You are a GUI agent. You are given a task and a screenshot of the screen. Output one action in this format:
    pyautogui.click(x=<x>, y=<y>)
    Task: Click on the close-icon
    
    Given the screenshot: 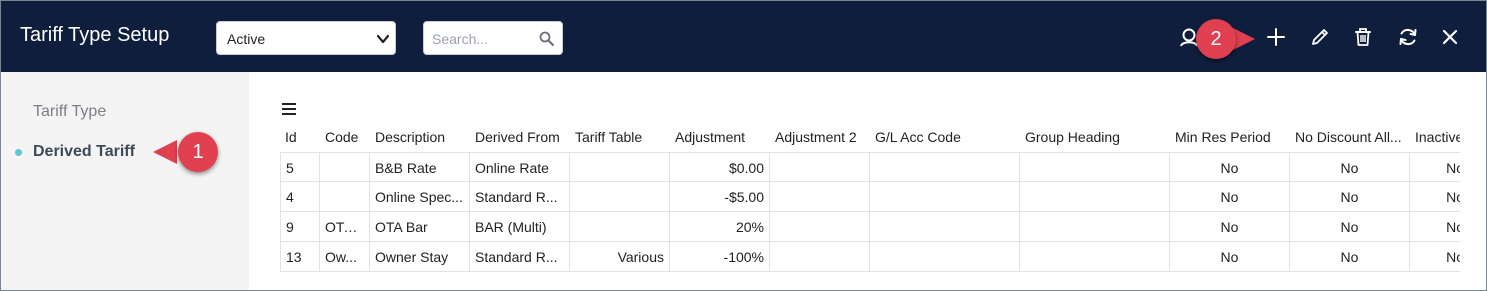 What is the action you would take?
    pyautogui.click(x=1450, y=37)
    